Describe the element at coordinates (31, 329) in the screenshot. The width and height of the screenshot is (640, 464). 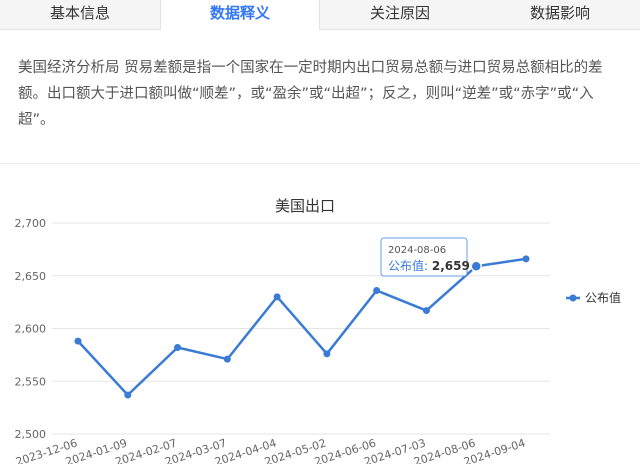
I see `y-tick-label: 2,600` at that location.